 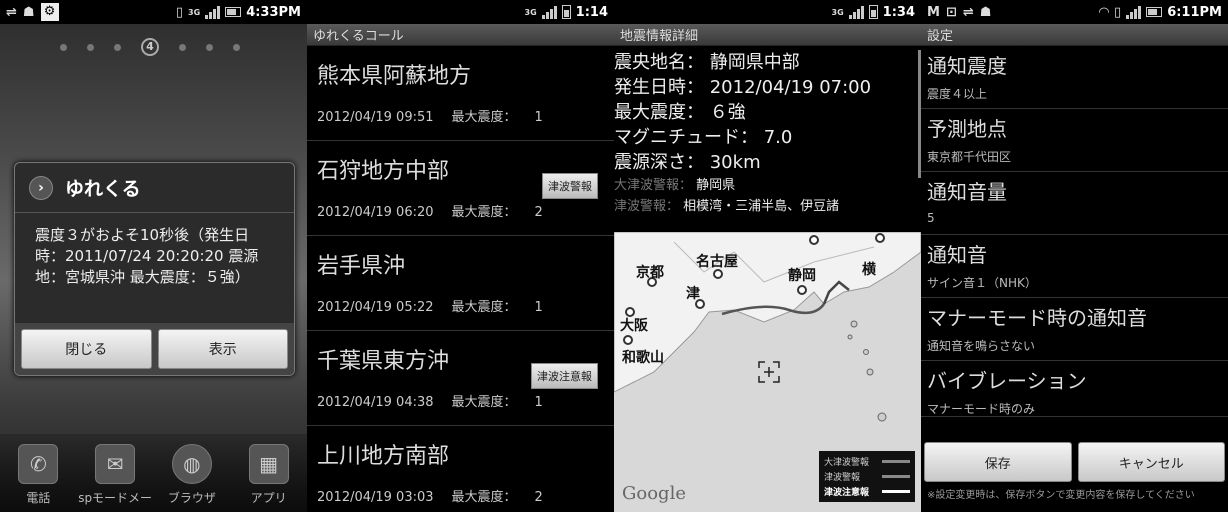 I want to click on screen-title: ゆれくるコール, so click(x=460, y=35).